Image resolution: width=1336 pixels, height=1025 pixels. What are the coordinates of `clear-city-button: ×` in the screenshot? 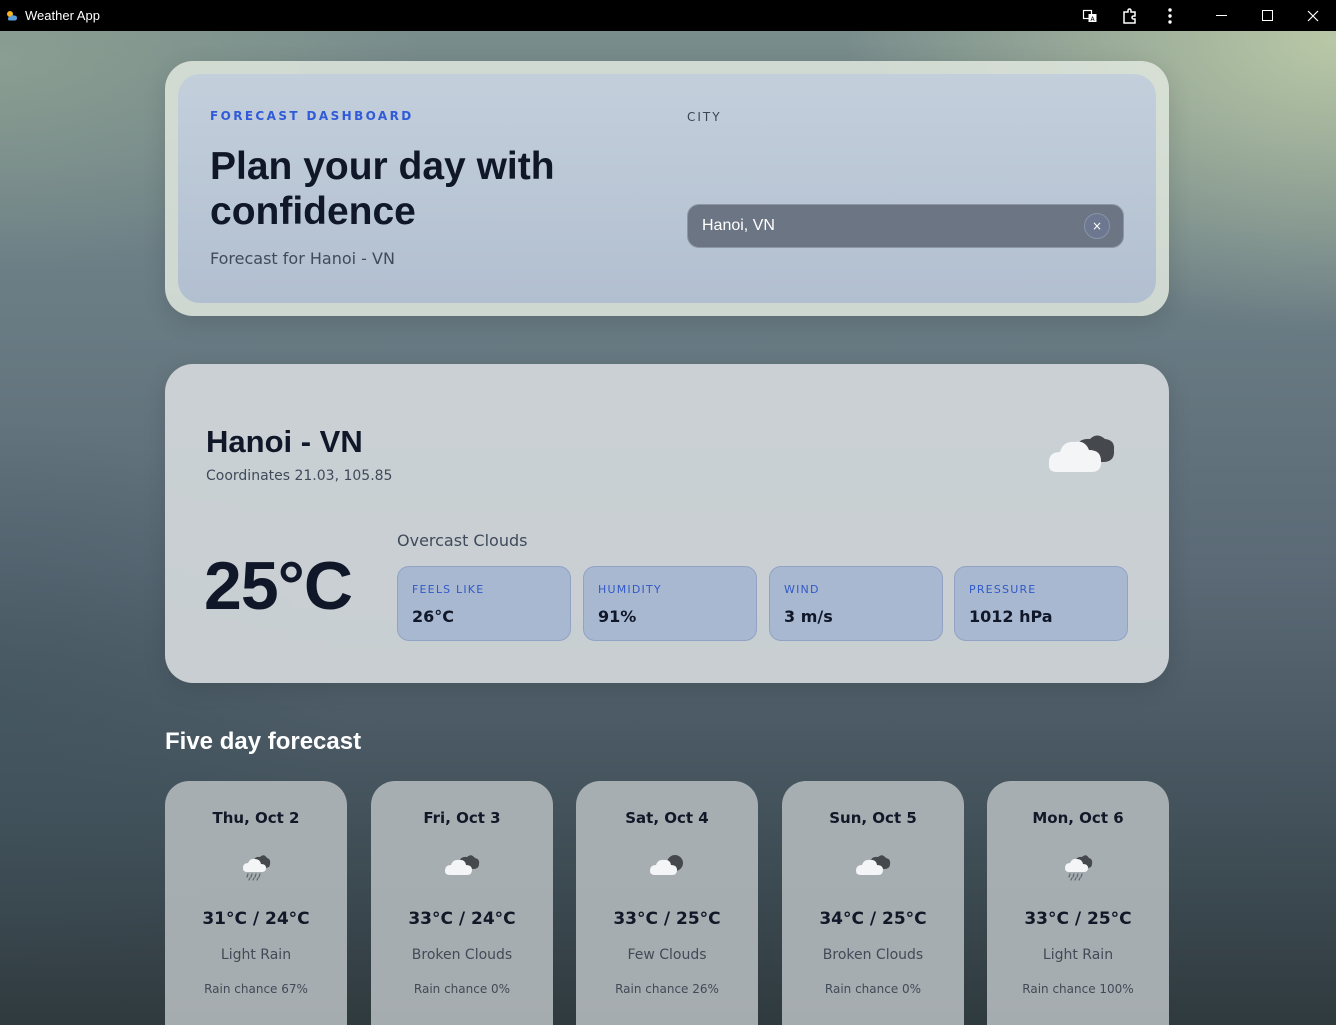 It's located at (1097, 226).